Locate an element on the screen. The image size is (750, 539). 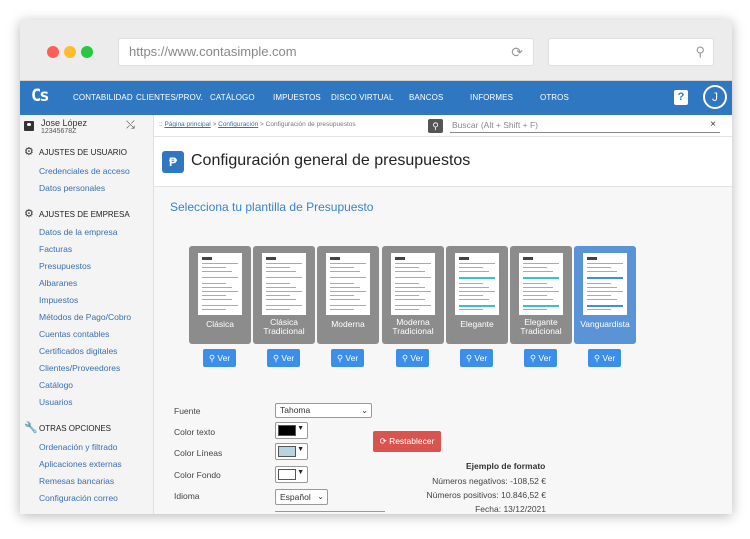
template-card: Moderna is located at coordinates (348, 295).